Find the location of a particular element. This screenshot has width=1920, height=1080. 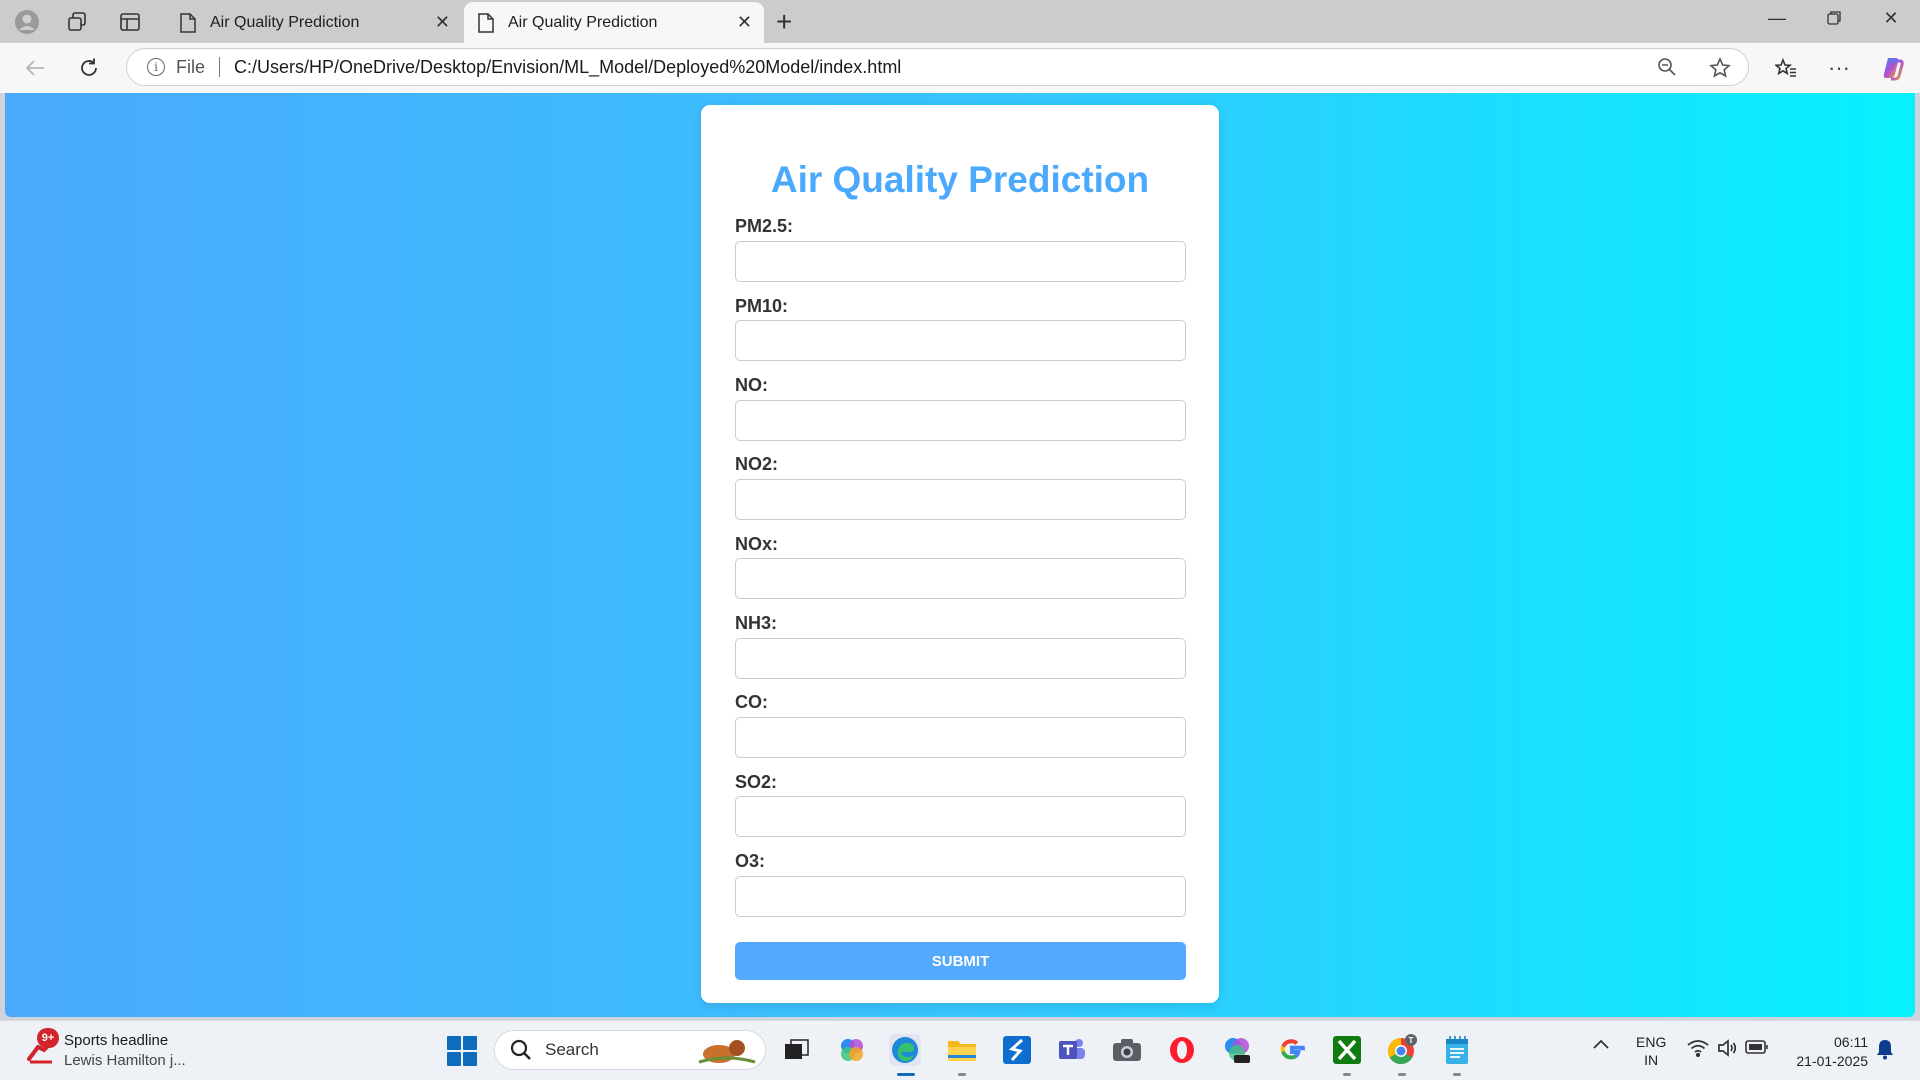

co-input is located at coordinates (960, 737).